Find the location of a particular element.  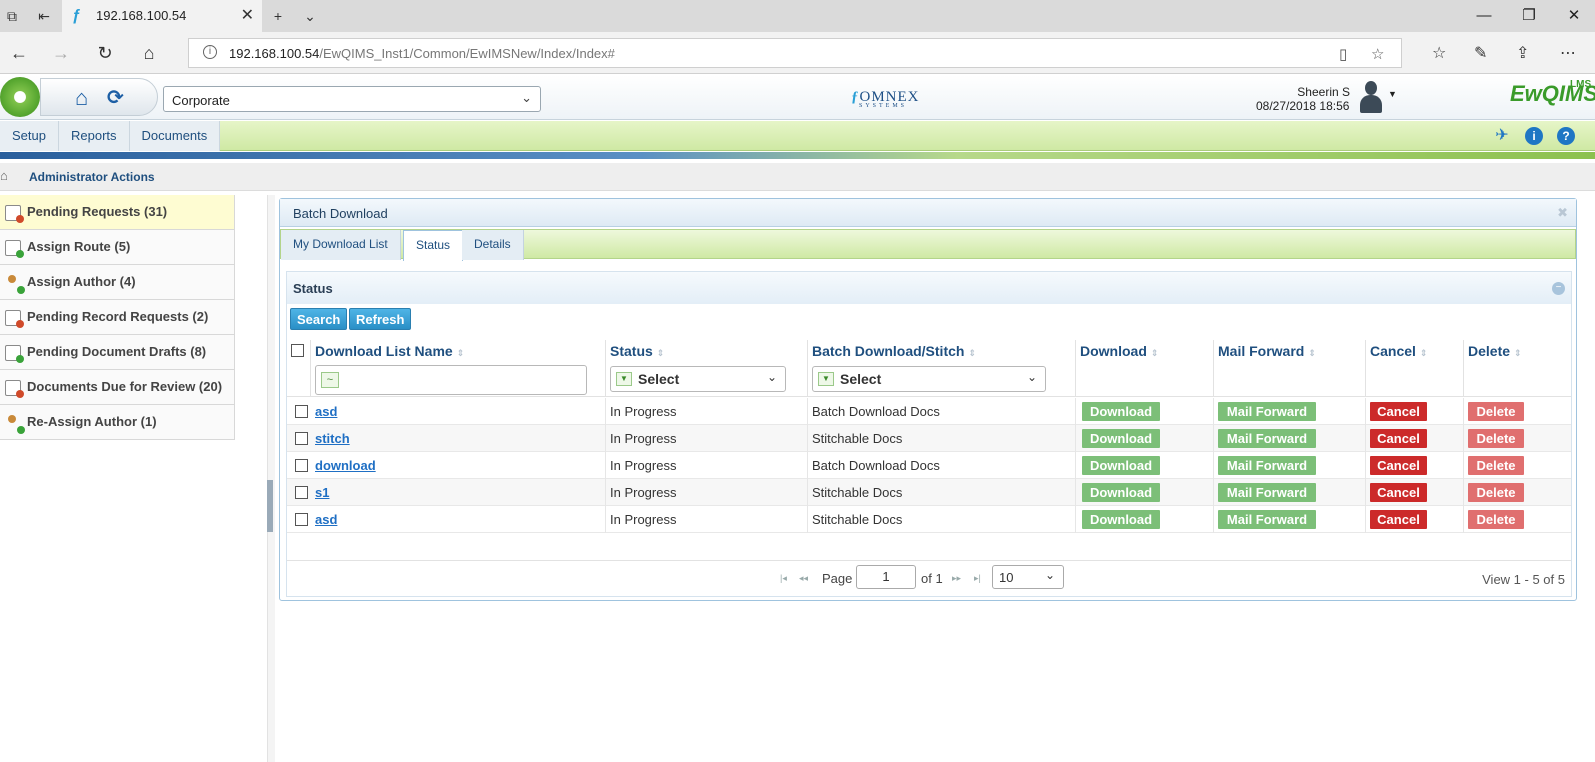

site-select: Corporate ⌄ is located at coordinates (352, 99).